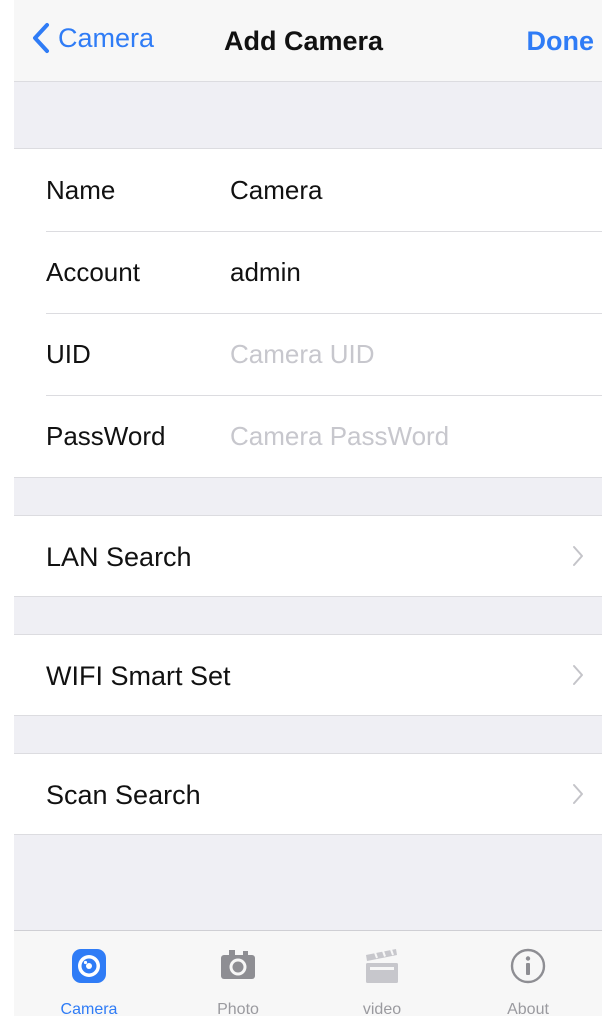 The height and width of the screenshot is (1016, 602). I want to click on name-label: Name, so click(81, 190).